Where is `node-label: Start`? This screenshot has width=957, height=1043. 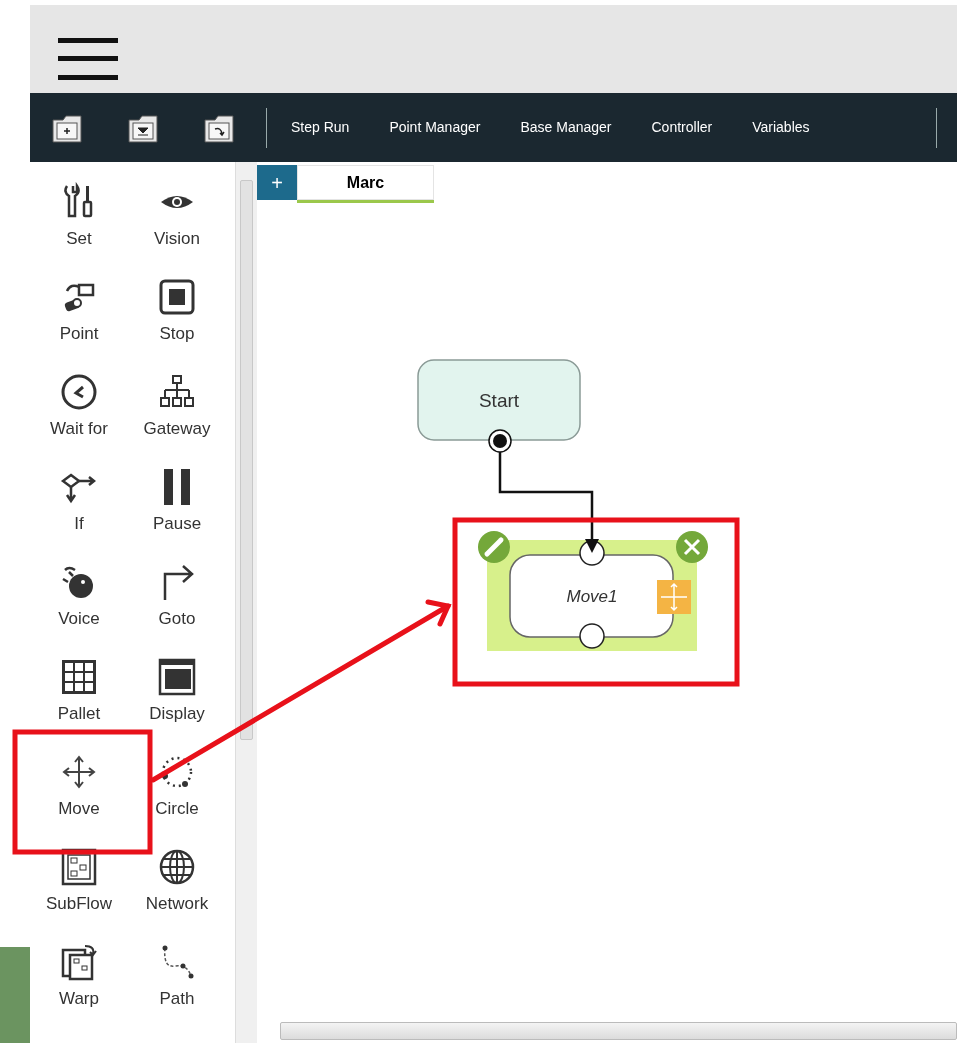 node-label: Start is located at coordinates (499, 400).